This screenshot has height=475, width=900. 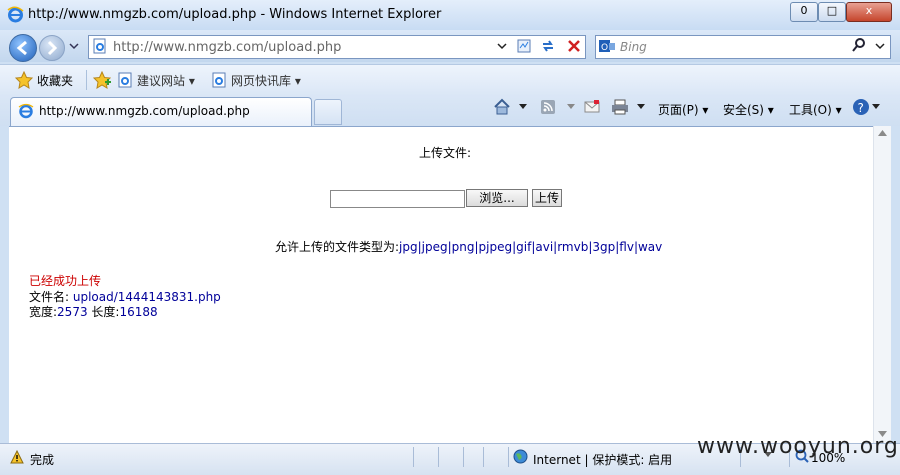 I want to click on window-frame-left, so click(x=4, y=284).